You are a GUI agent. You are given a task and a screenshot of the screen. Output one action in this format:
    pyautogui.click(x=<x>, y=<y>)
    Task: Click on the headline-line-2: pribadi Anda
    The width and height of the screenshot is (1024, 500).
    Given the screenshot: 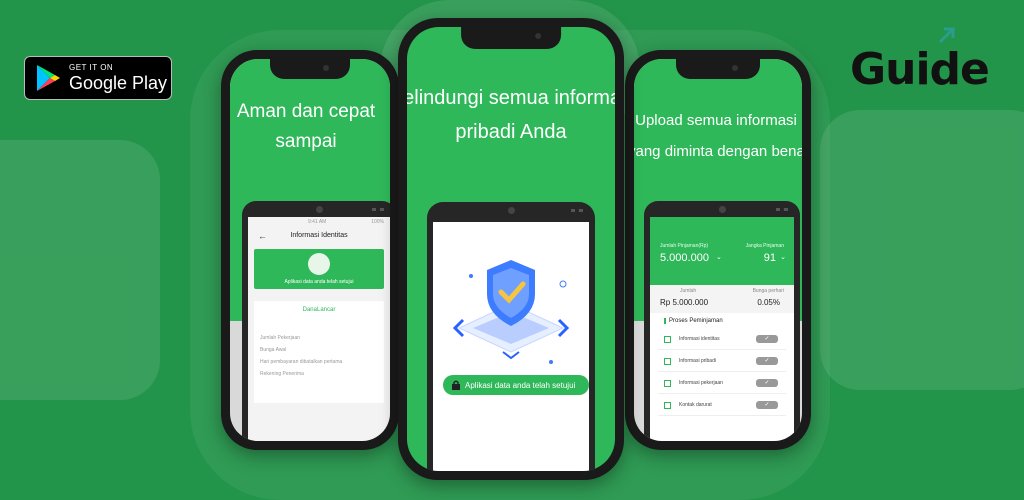 What is the action you would take?
    pyautogui.click(x=511, y=132)
    